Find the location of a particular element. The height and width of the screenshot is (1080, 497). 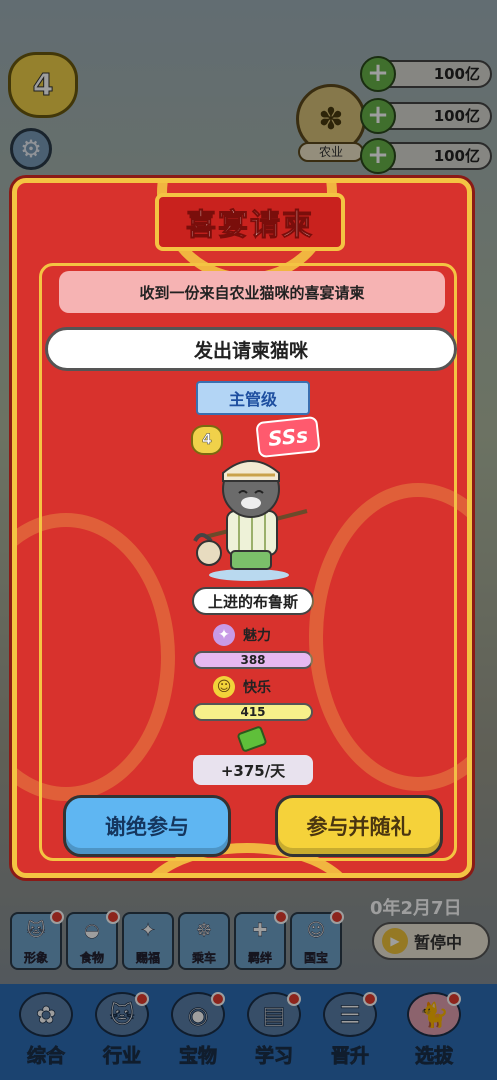

accept-gift-button: 参与并随礼 is located at coordinates (359, 826).